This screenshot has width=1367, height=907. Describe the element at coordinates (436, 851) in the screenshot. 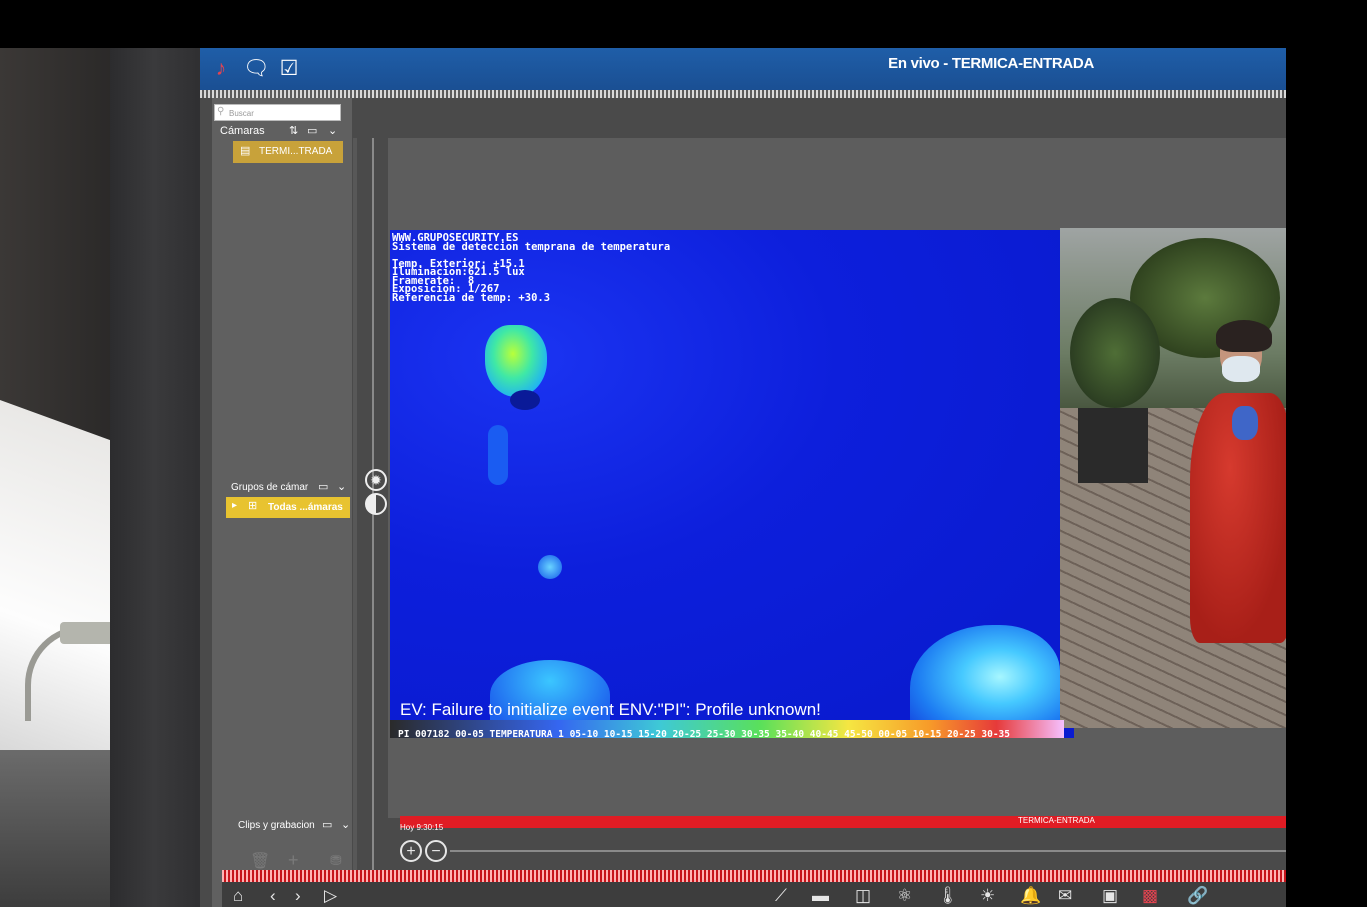

I see `zoom-out-icon: −` at that location.